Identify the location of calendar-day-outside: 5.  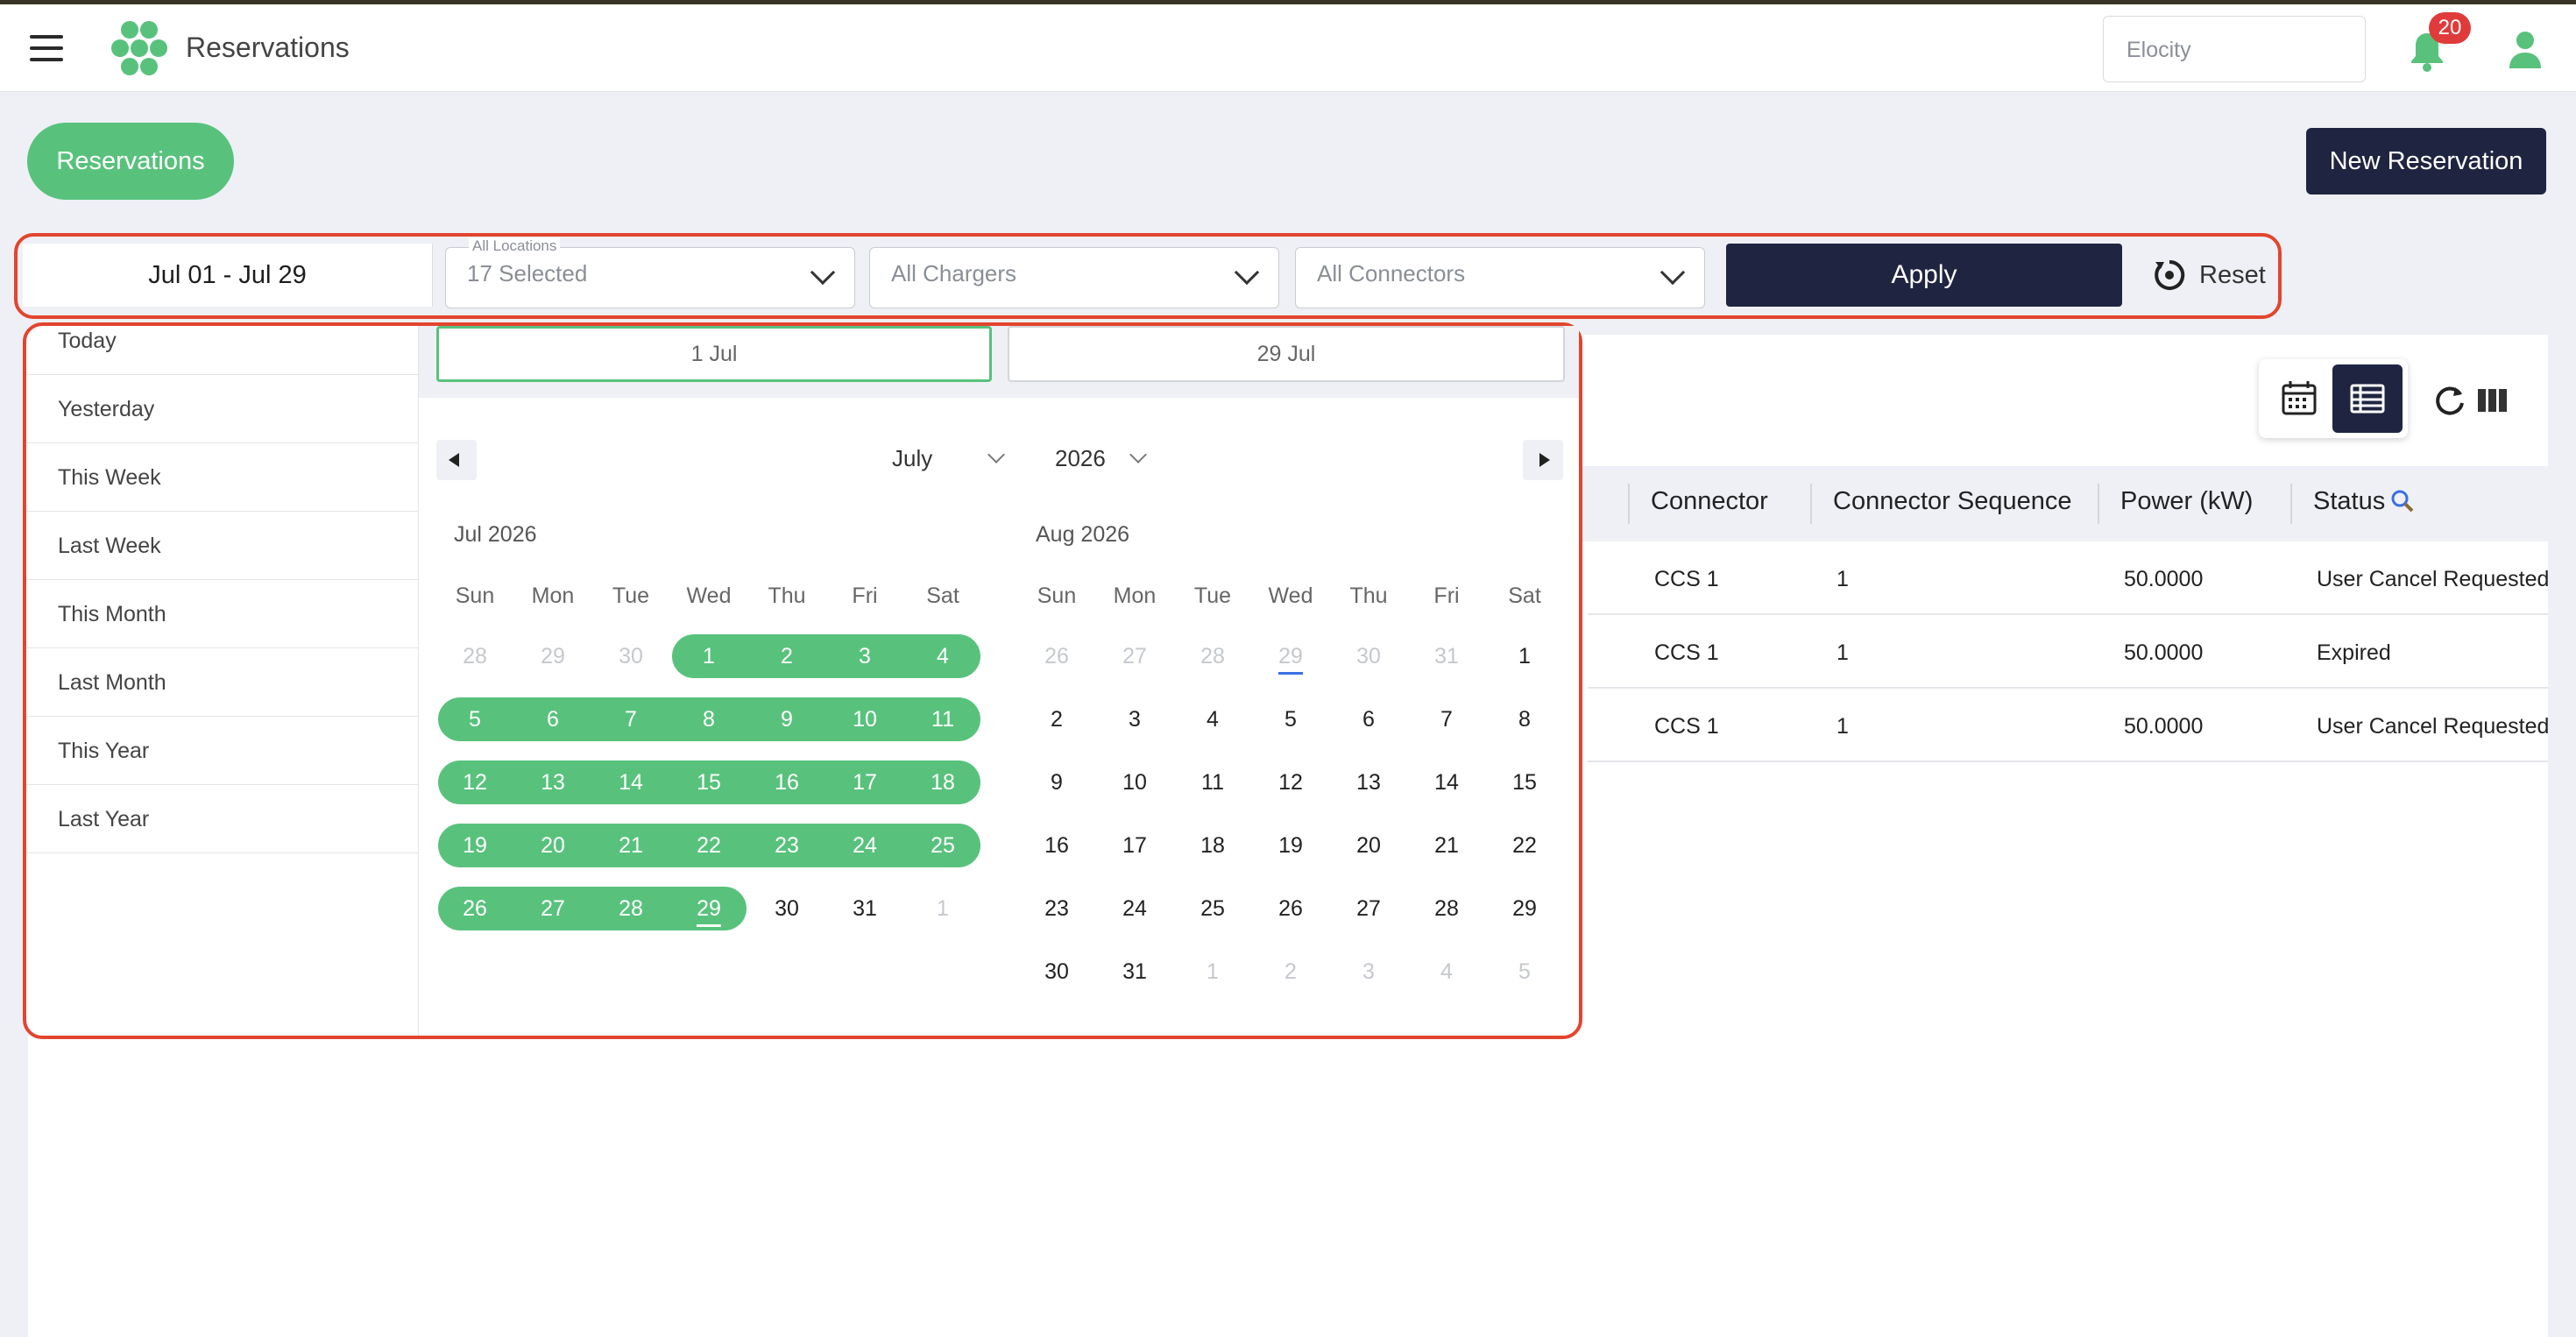
(1524, 972).